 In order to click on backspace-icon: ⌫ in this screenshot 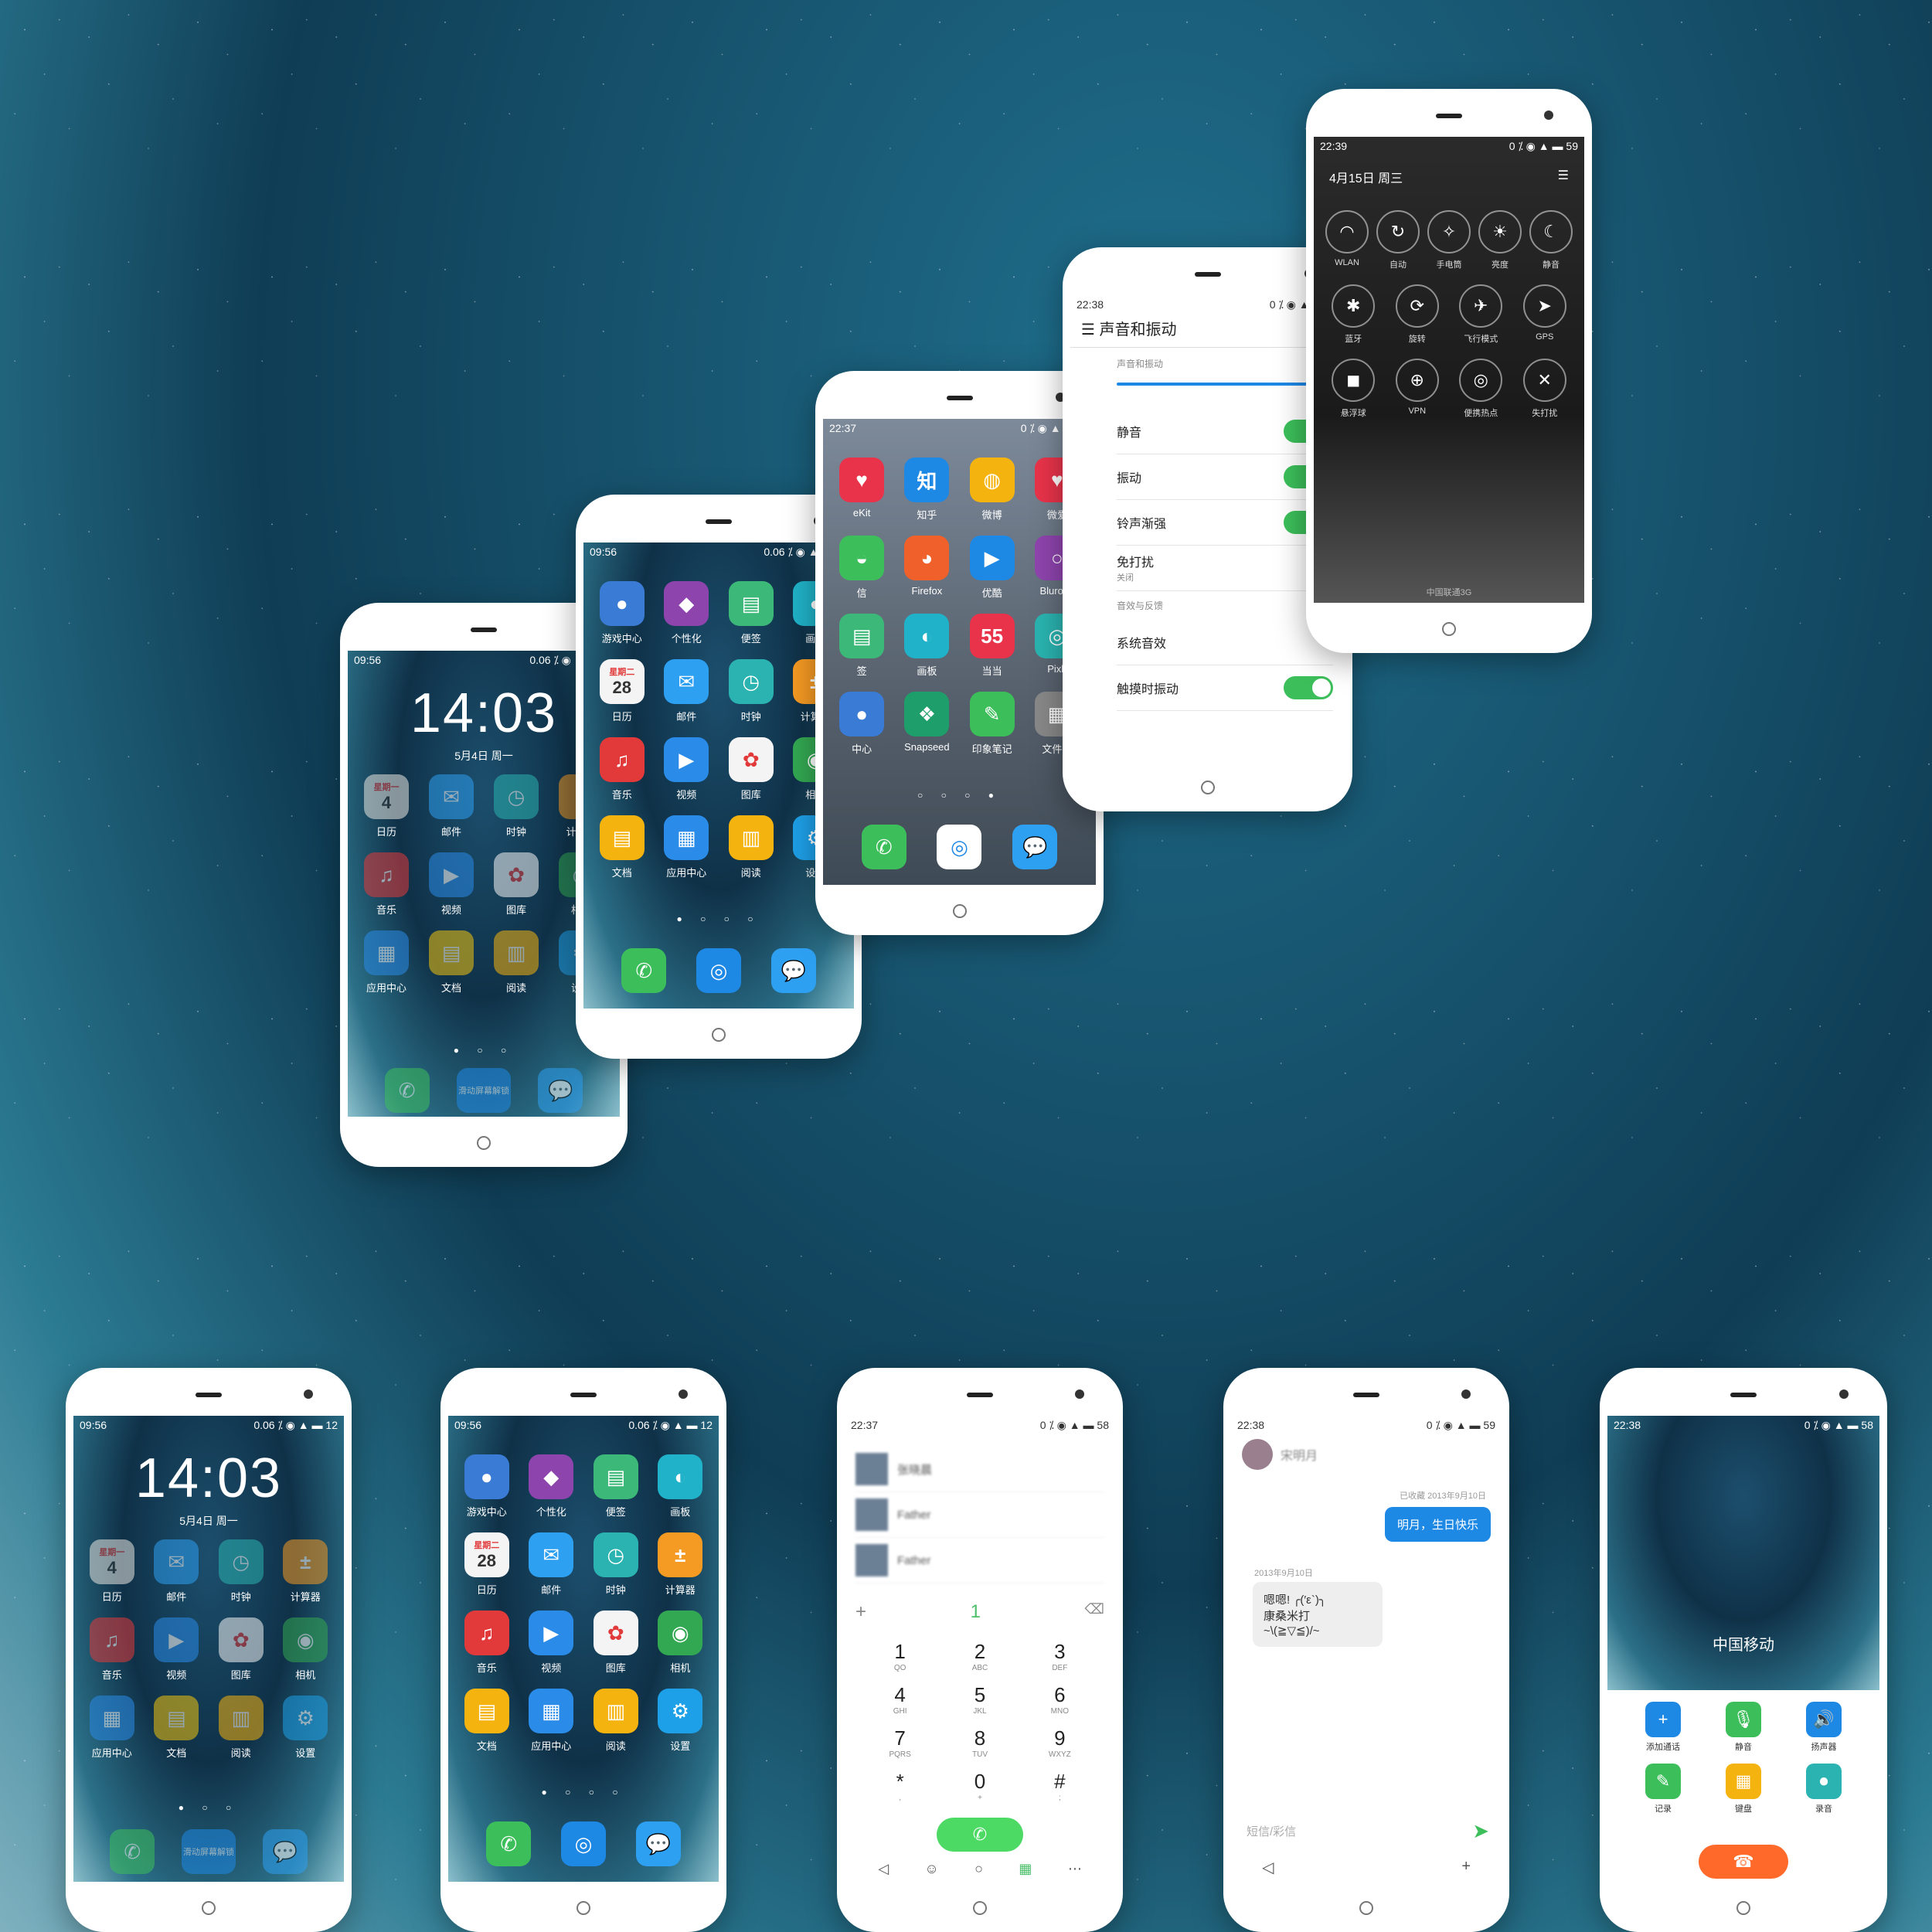, I will do `click(1094, 1612)`.